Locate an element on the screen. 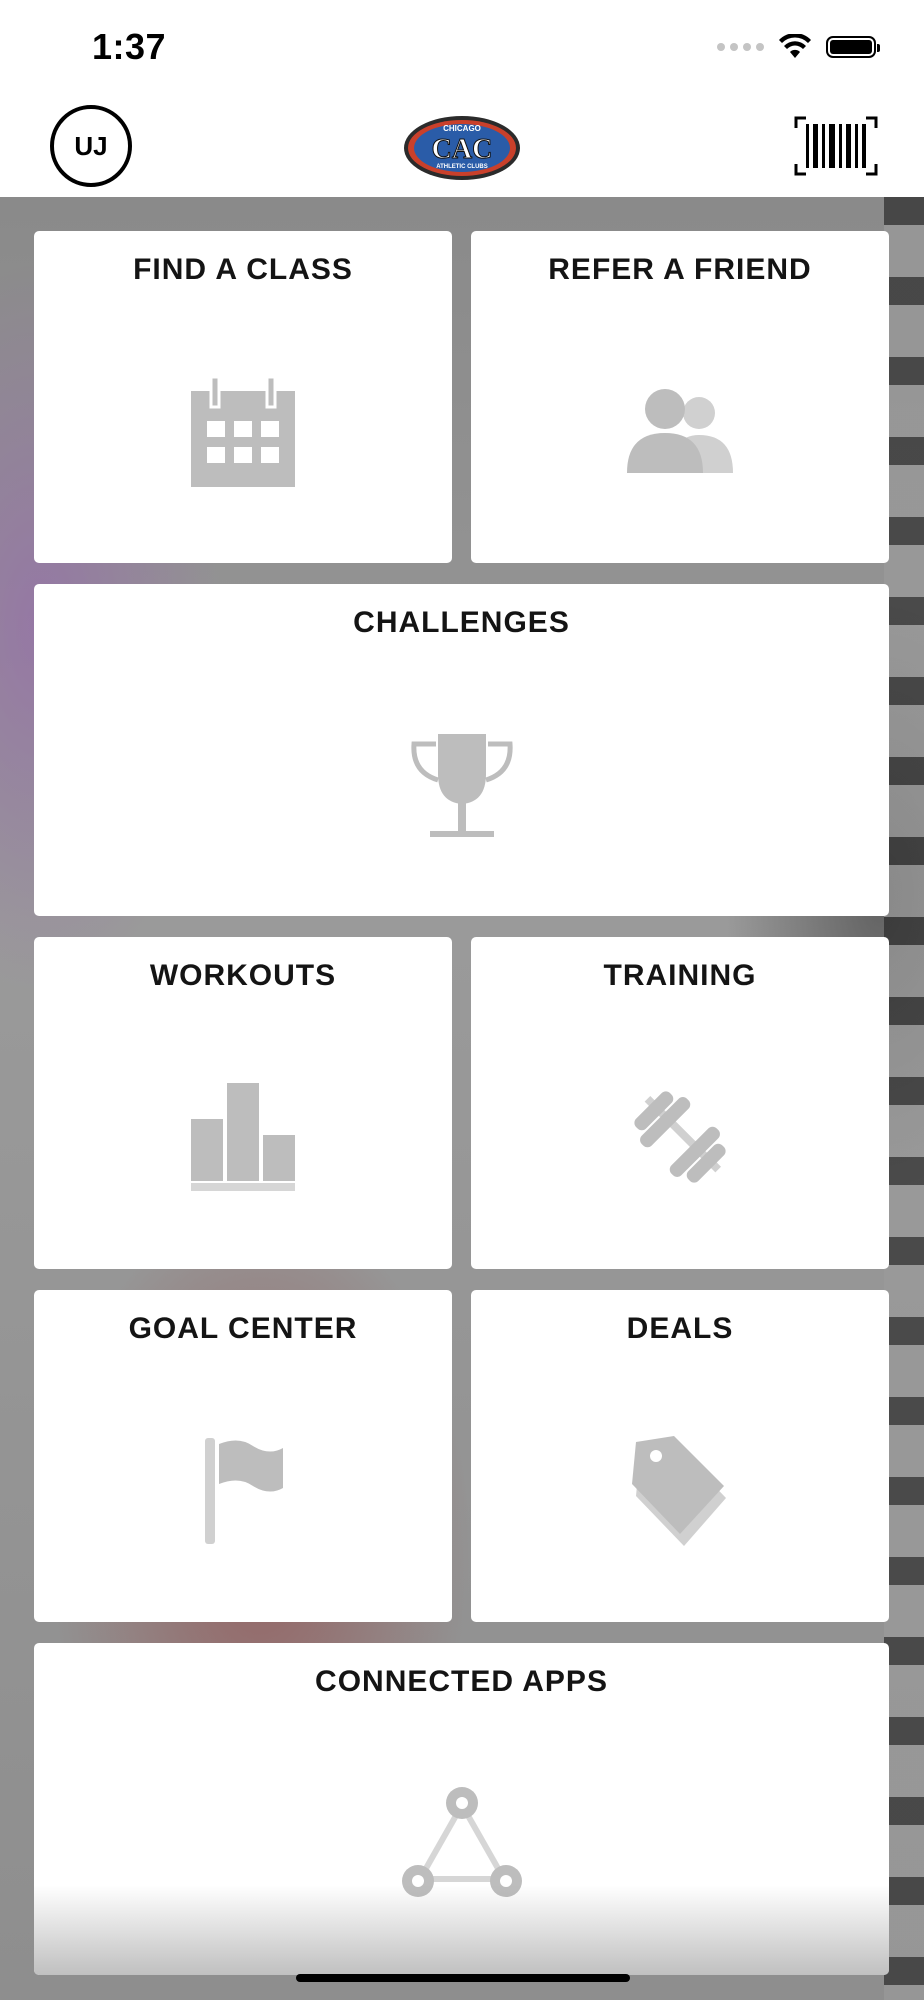 The image size is (924, 2000). logo-line2: ATHLETIC CLUBS is located at coordinates (462, 167).